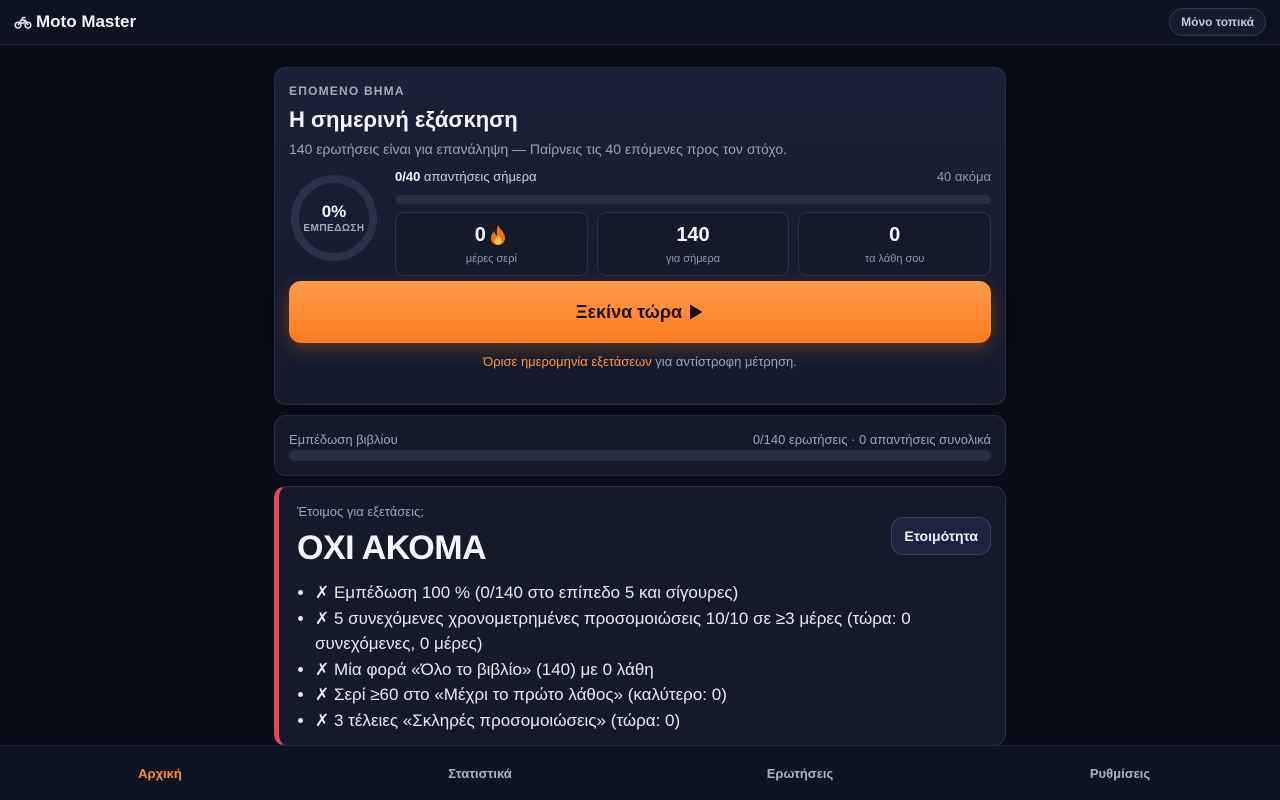  What do you see at coordinates (963, 176) in the screenshot?
I see `answers-remaining: 40 ακόμα` at bounding box center [963, 176].